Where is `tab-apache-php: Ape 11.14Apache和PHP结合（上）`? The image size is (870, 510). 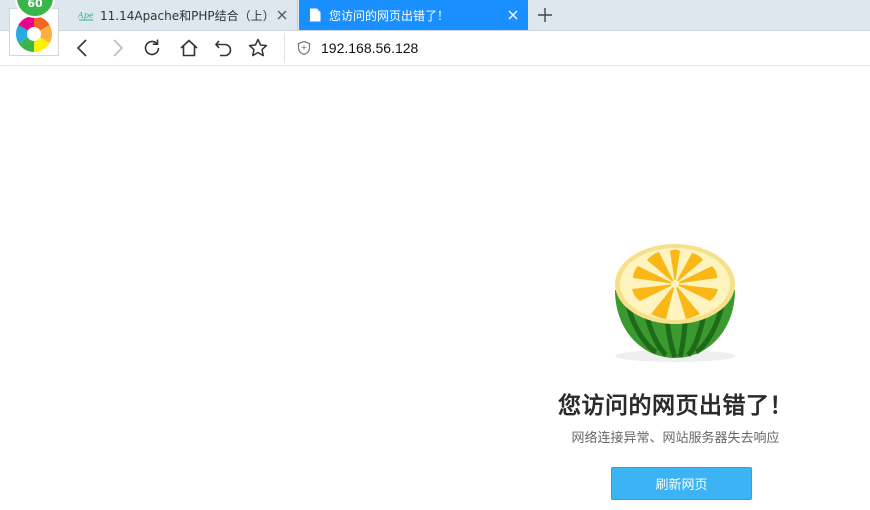 tab-apache-php: Ape 11.14Apache和PHP结合（上） is located at coordinates (184, 15).